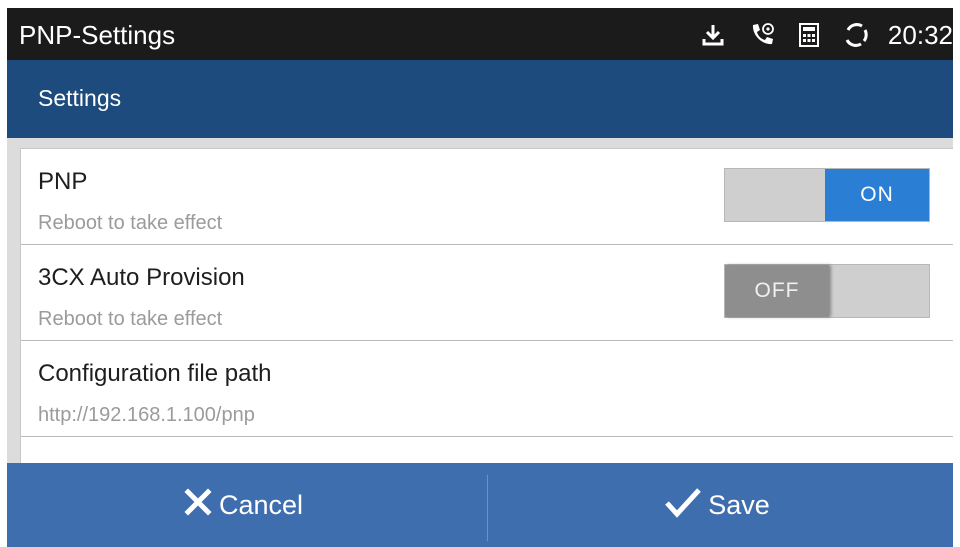 The width and height of the screenshot is (960, 547). I want to click on status-time: 20:32, so click(920, 35).